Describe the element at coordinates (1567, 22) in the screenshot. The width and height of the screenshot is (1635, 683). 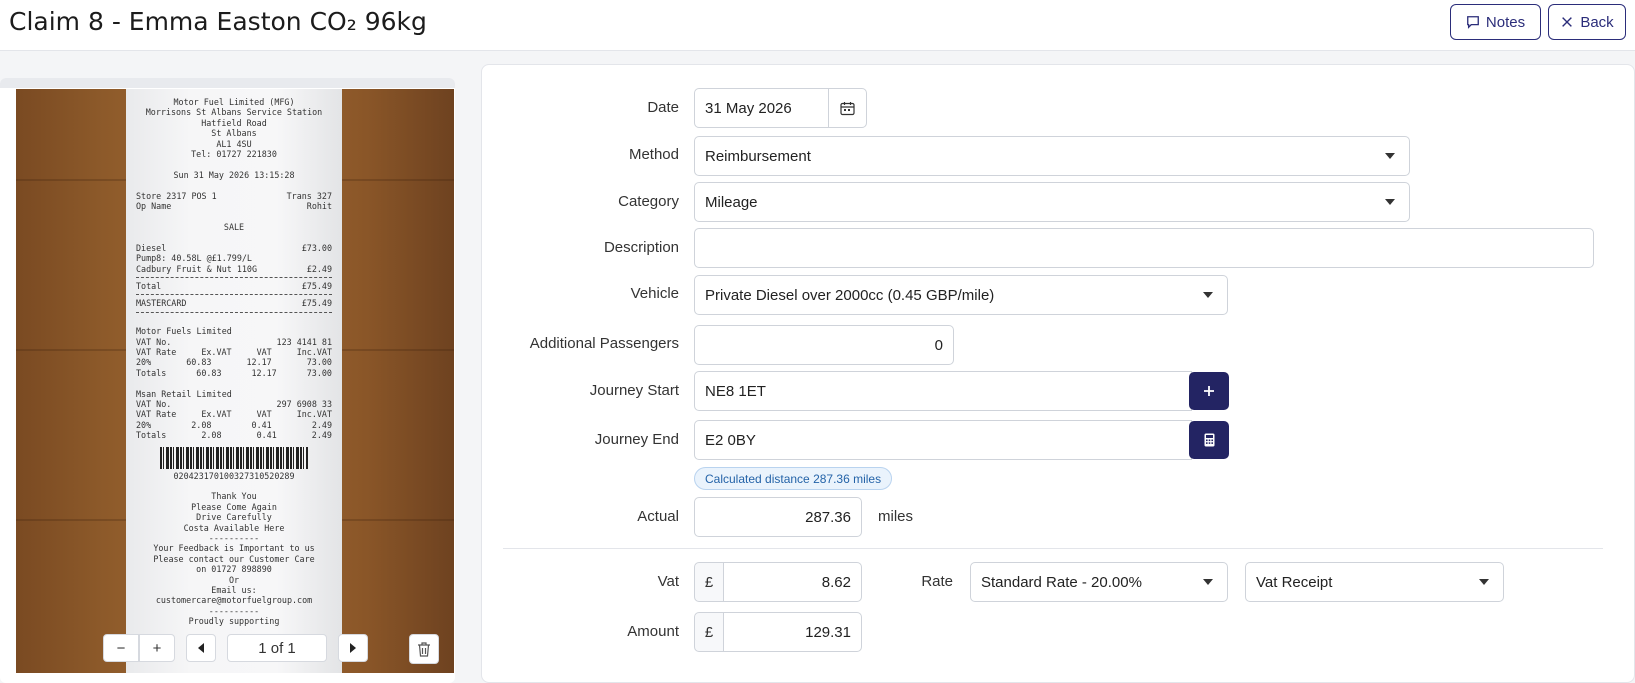
I see `close-icon` at that location.